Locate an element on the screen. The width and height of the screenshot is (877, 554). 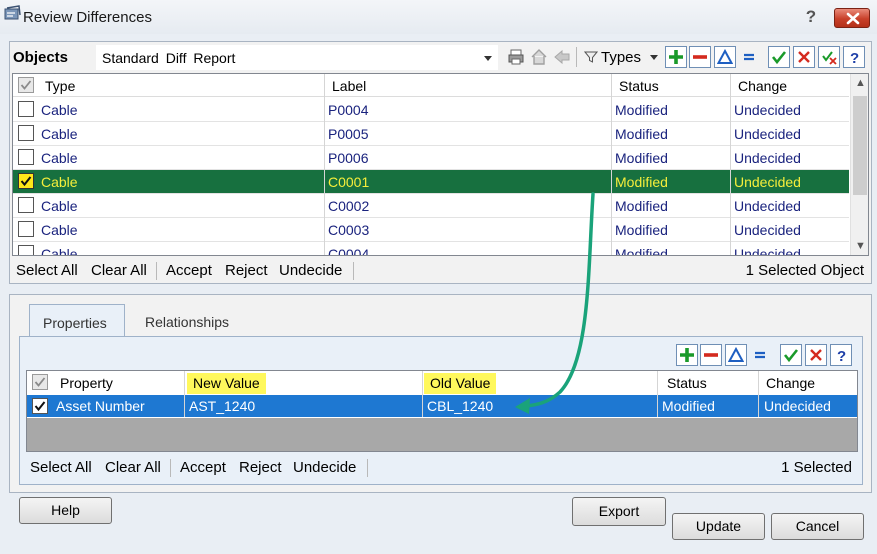
table-row: Cable P0006 Modified Undecided is located at coordinates (431, 158).